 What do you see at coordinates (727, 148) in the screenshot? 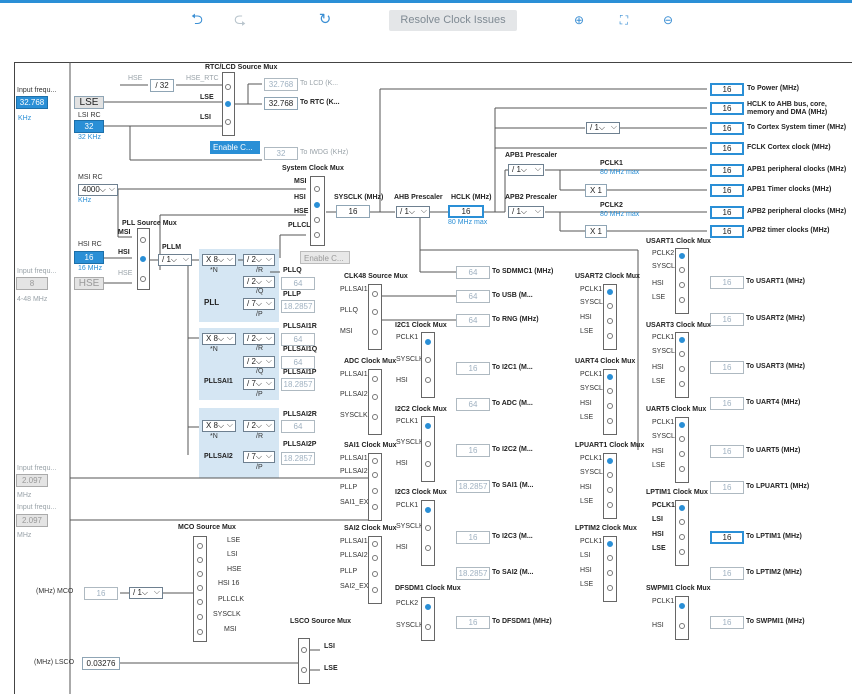
I see `out-fclk-value: 16` at bounding box center [727, 148].